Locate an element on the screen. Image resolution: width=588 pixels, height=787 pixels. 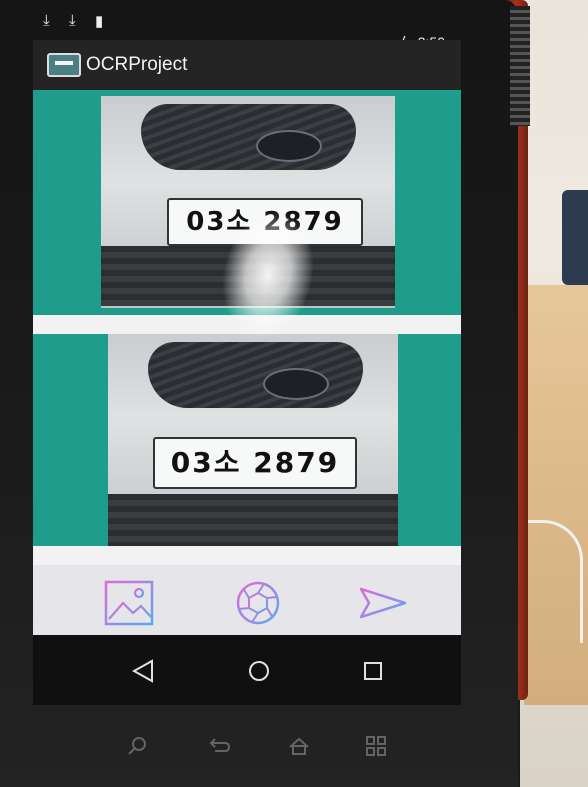
send-button is located at coordinates (383, 603).